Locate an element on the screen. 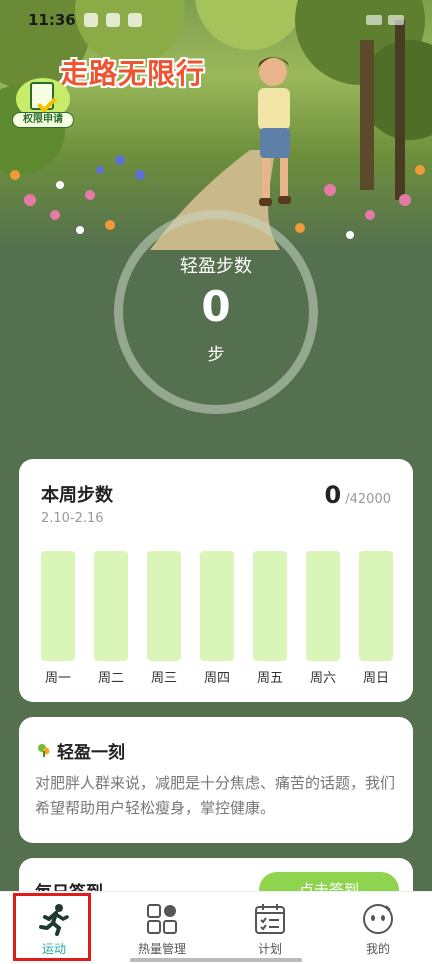 The height and width of the screenshot is (964, 432). day-bar: 周一 is located at coordinates (58, 618).